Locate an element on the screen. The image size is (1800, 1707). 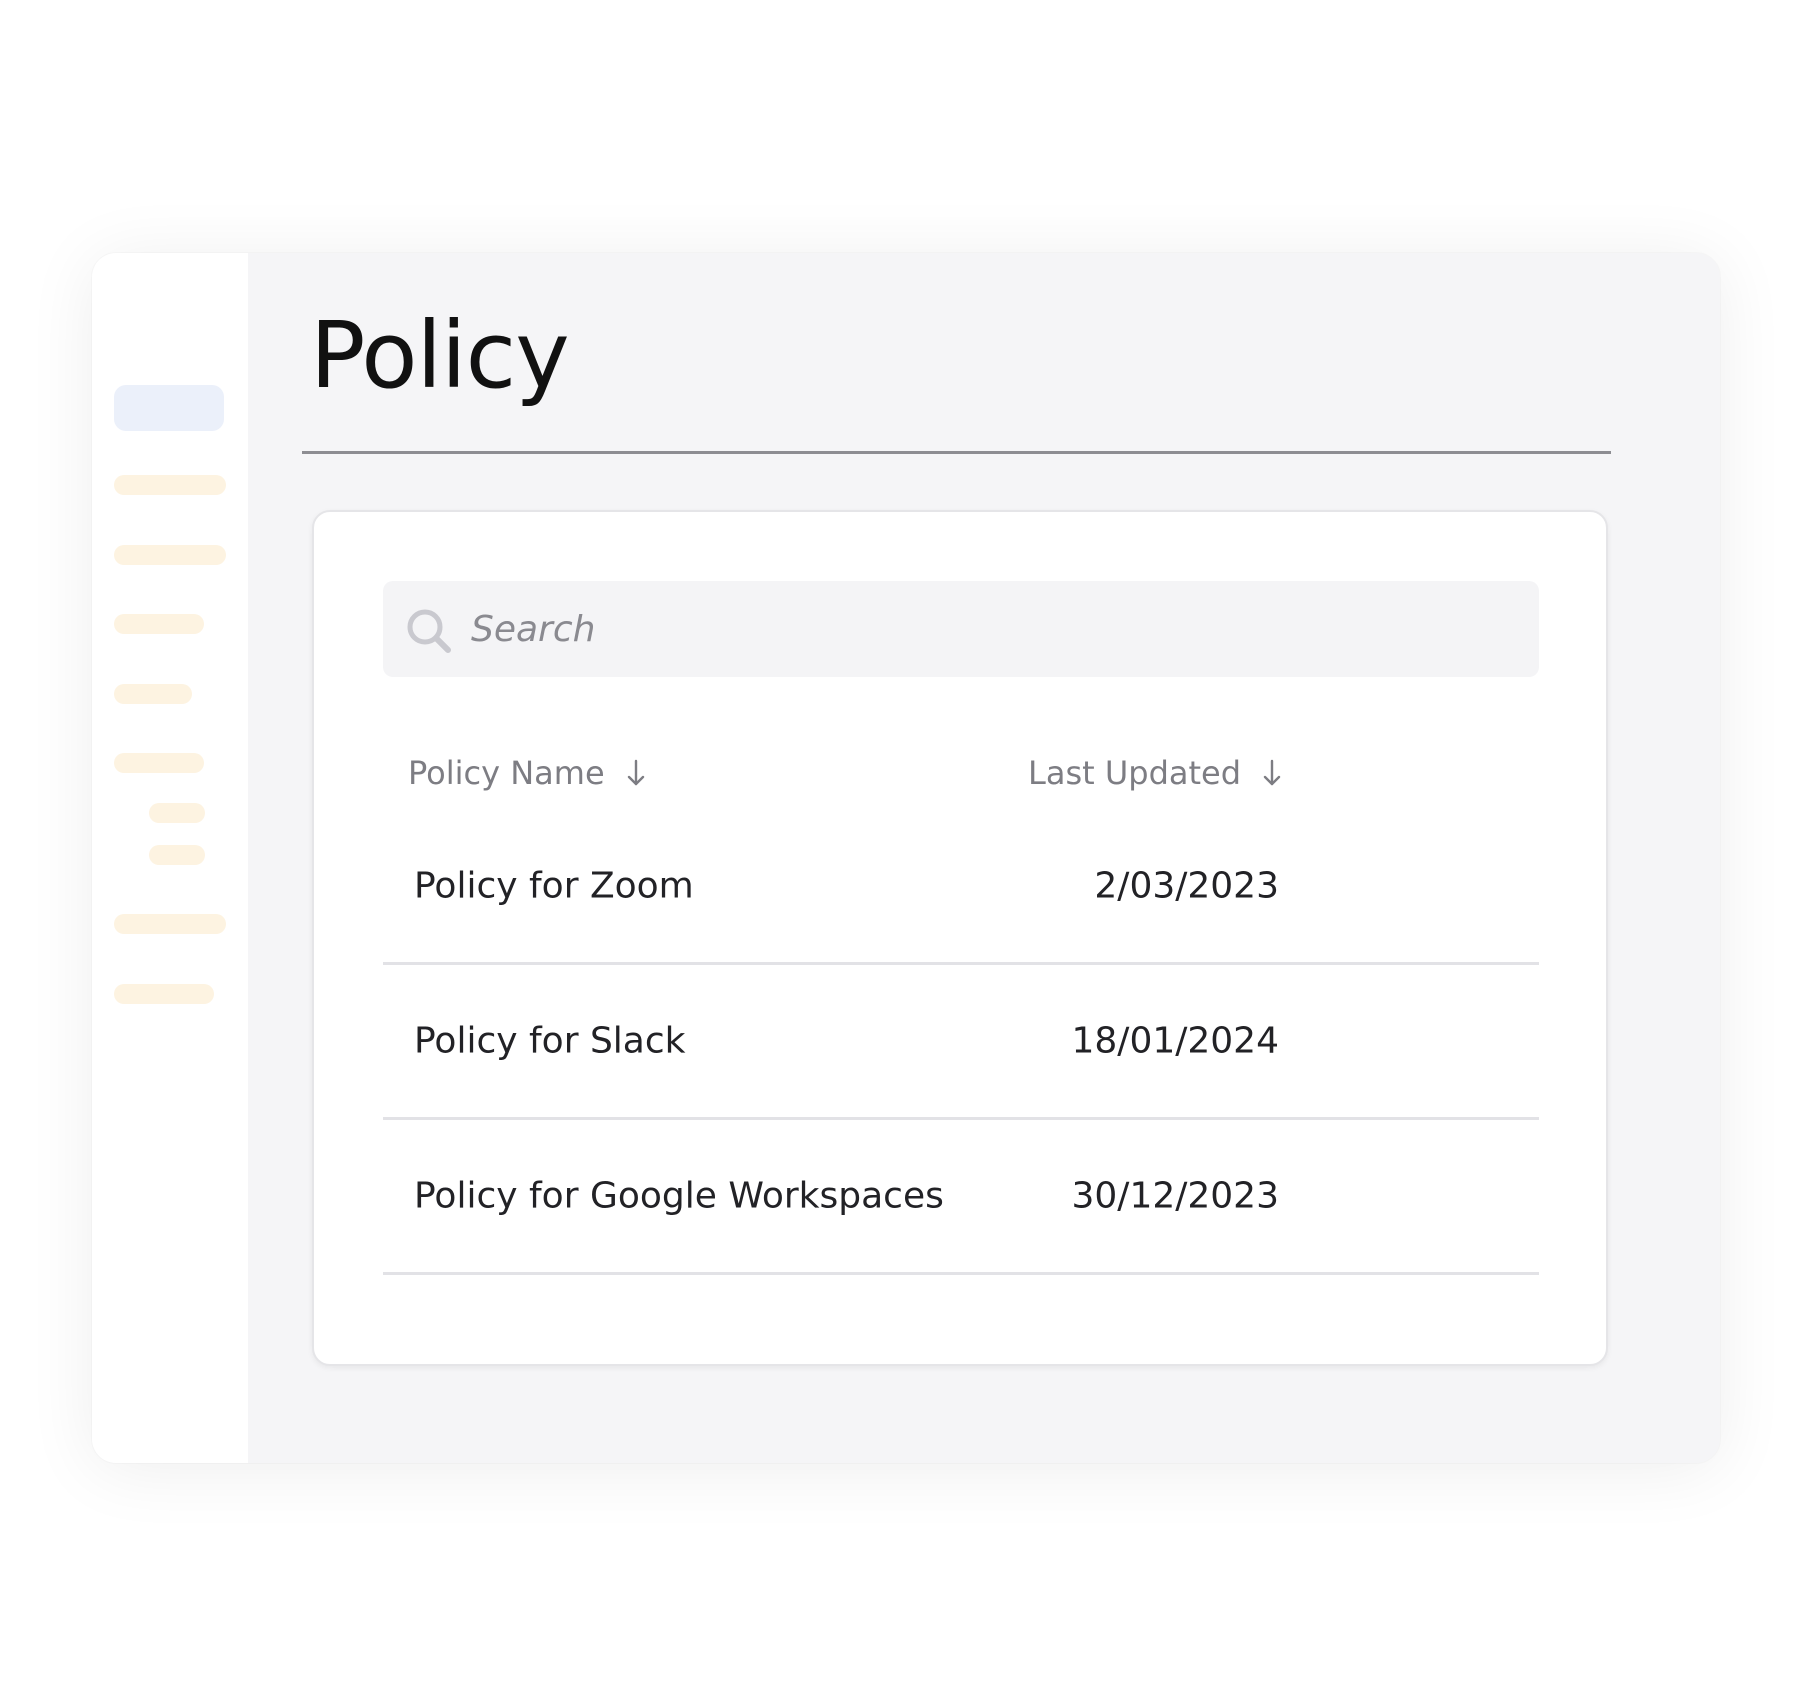
sidebar is located at coordinates (170, 858).